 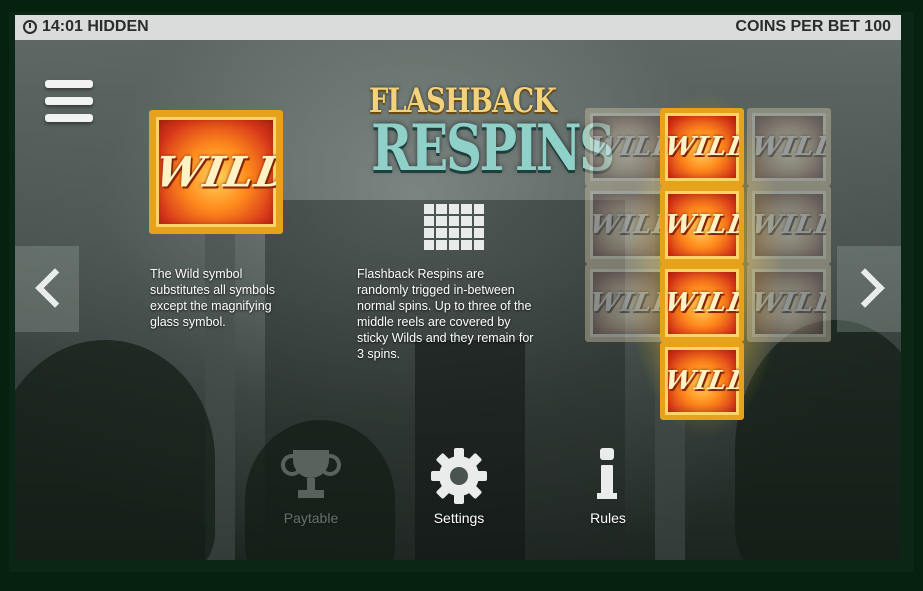 What do you see at coordinates (62, 26) in the screenshot?
I see `time-value: 14:01` at bounding box center [62, 26].